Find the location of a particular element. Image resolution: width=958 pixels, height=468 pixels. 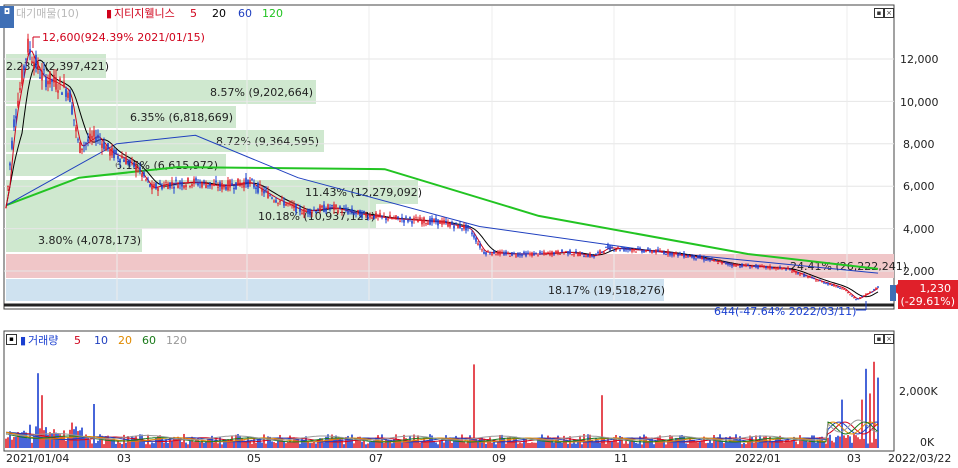

price-legend-ma20: 20 is located at coordinates (219, 13).